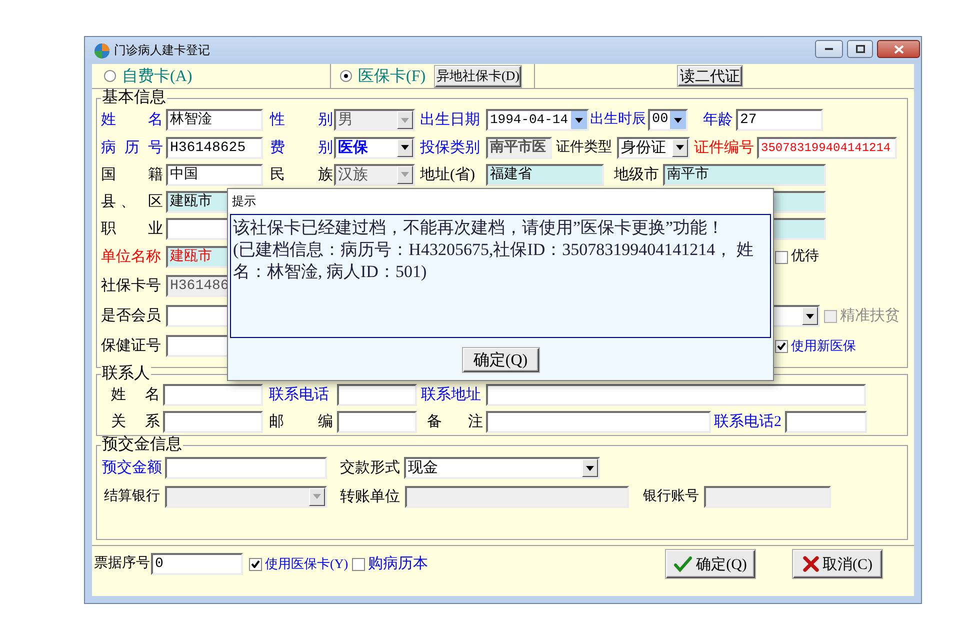 This screenshot has height=629, width=965. What do you see at coordinates (584, 147) in the screenshot?
I see `field-label: 证件类型` at bounding box center [584, 147].